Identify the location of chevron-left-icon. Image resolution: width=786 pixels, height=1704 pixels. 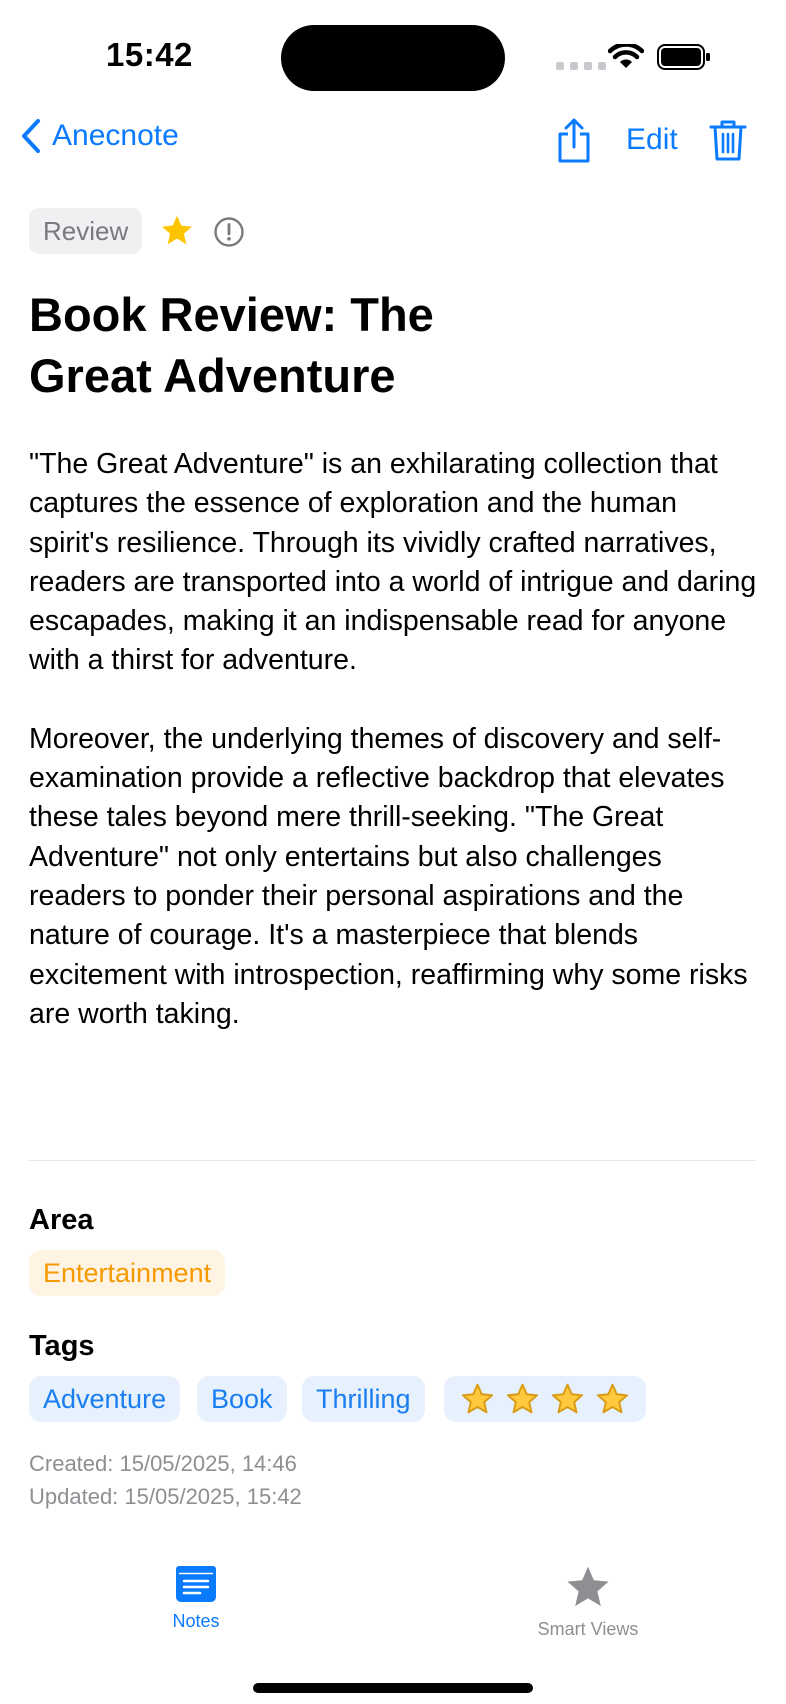
(31, 136).